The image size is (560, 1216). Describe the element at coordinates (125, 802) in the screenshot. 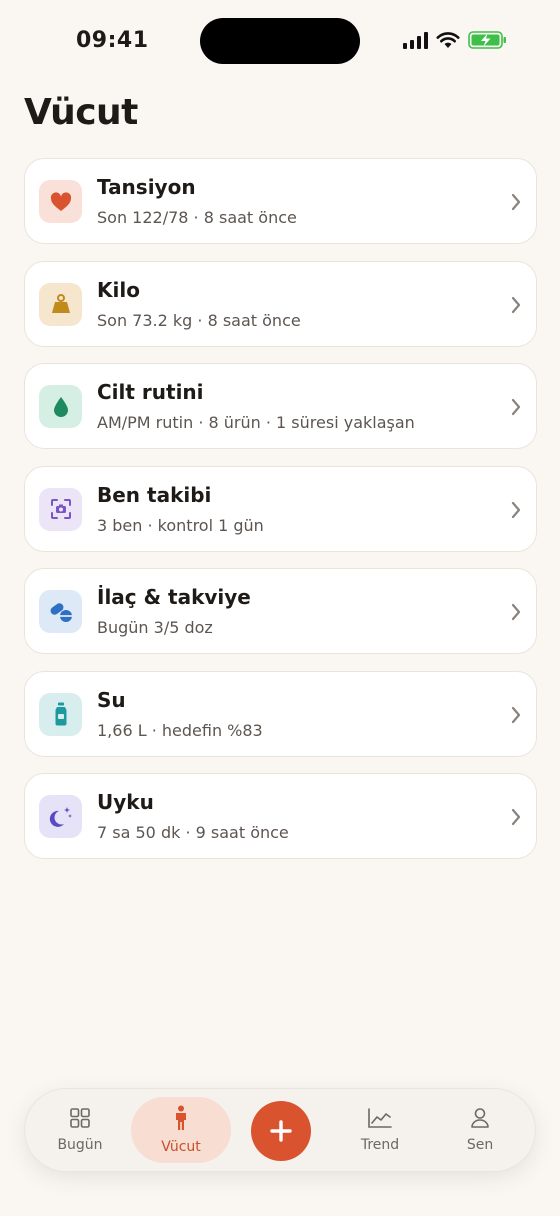

I see `item-title: Uyku` at that location.